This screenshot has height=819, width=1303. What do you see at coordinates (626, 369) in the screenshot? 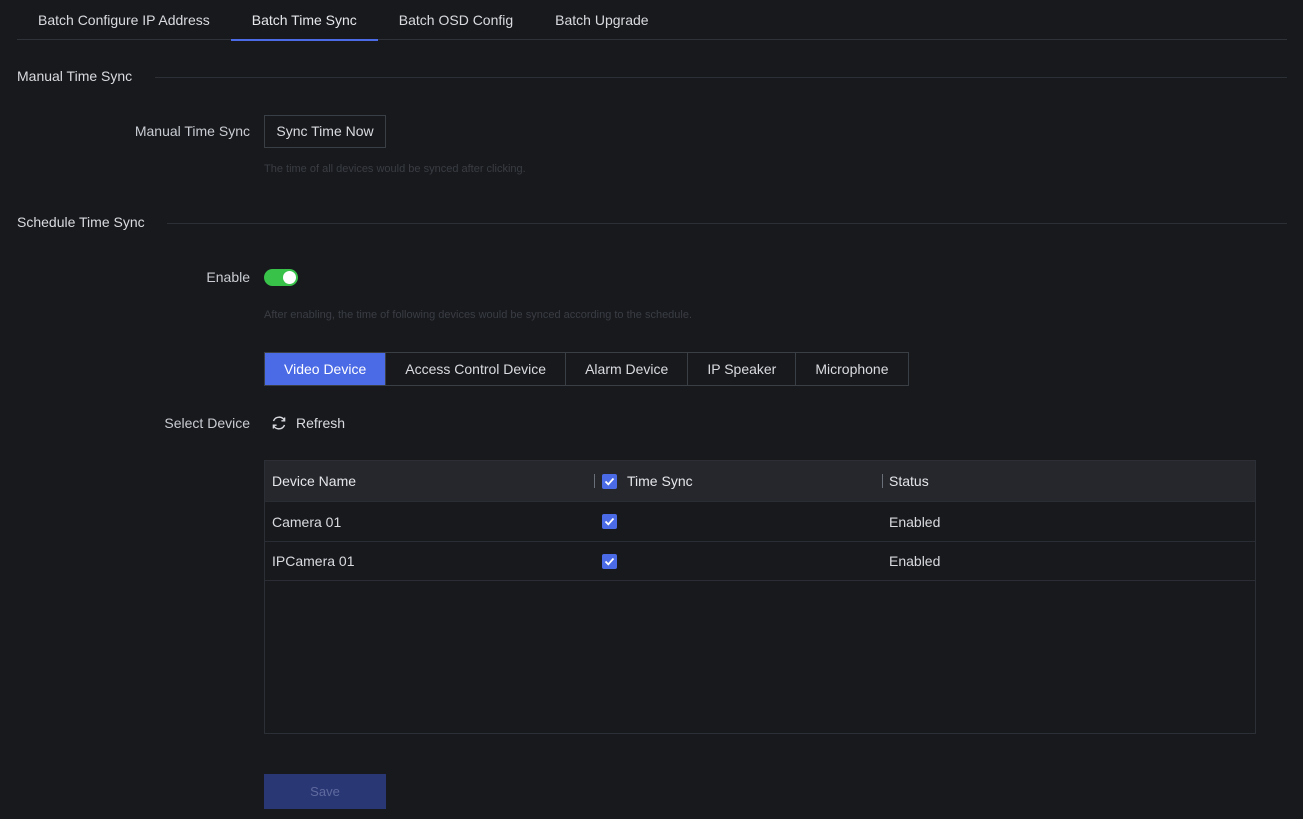
I see `device-type-alarm: Alarm Device` at bounding box center [626, 369].